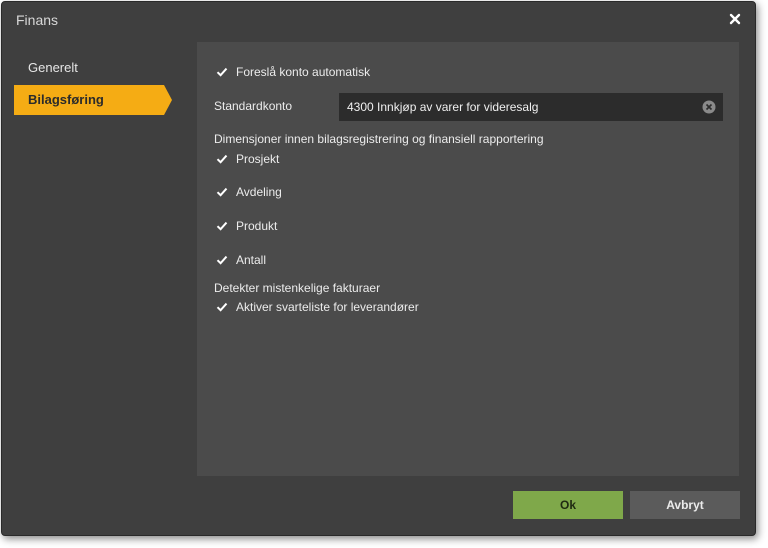 This screenshot has height=548, width=768. Describe the element at coordinates (685, 505) in the screenshot. I see `cancel-button: Avbryt` at that location.